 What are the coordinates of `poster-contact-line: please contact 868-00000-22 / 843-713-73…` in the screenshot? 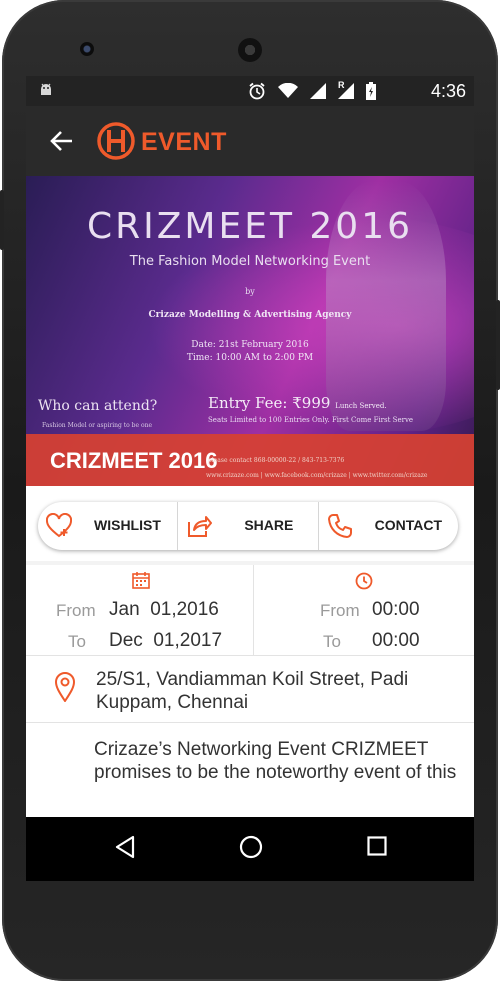 It's located at (276, 460).